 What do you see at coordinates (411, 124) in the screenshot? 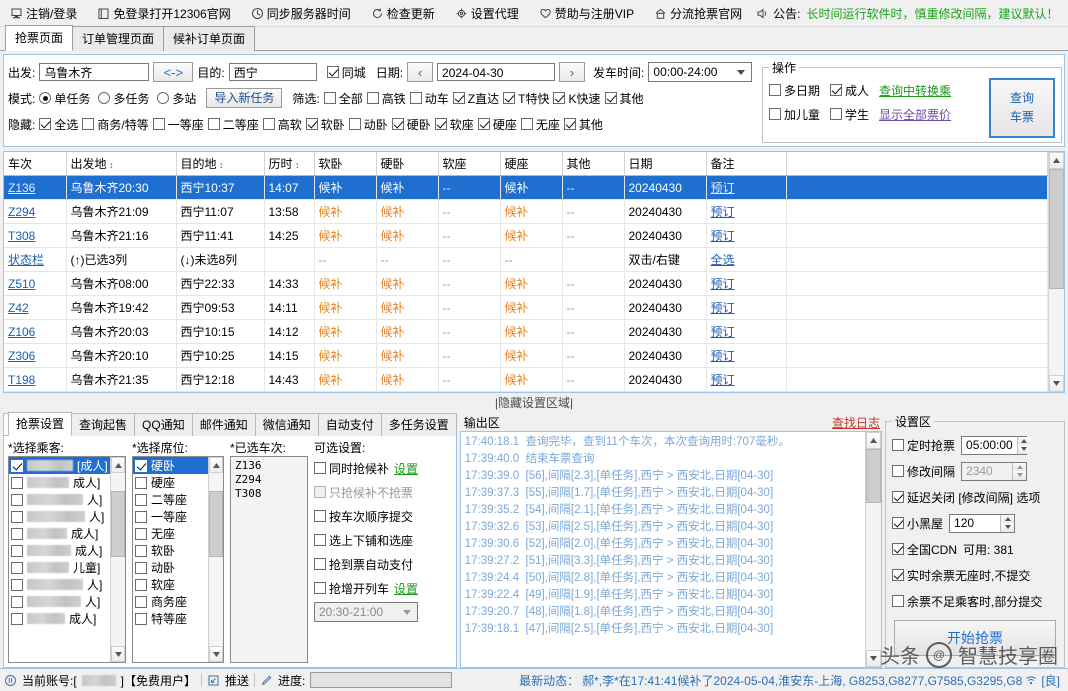
I see `hide-yingwo: 硬卧` at bounding box center [411, 124].